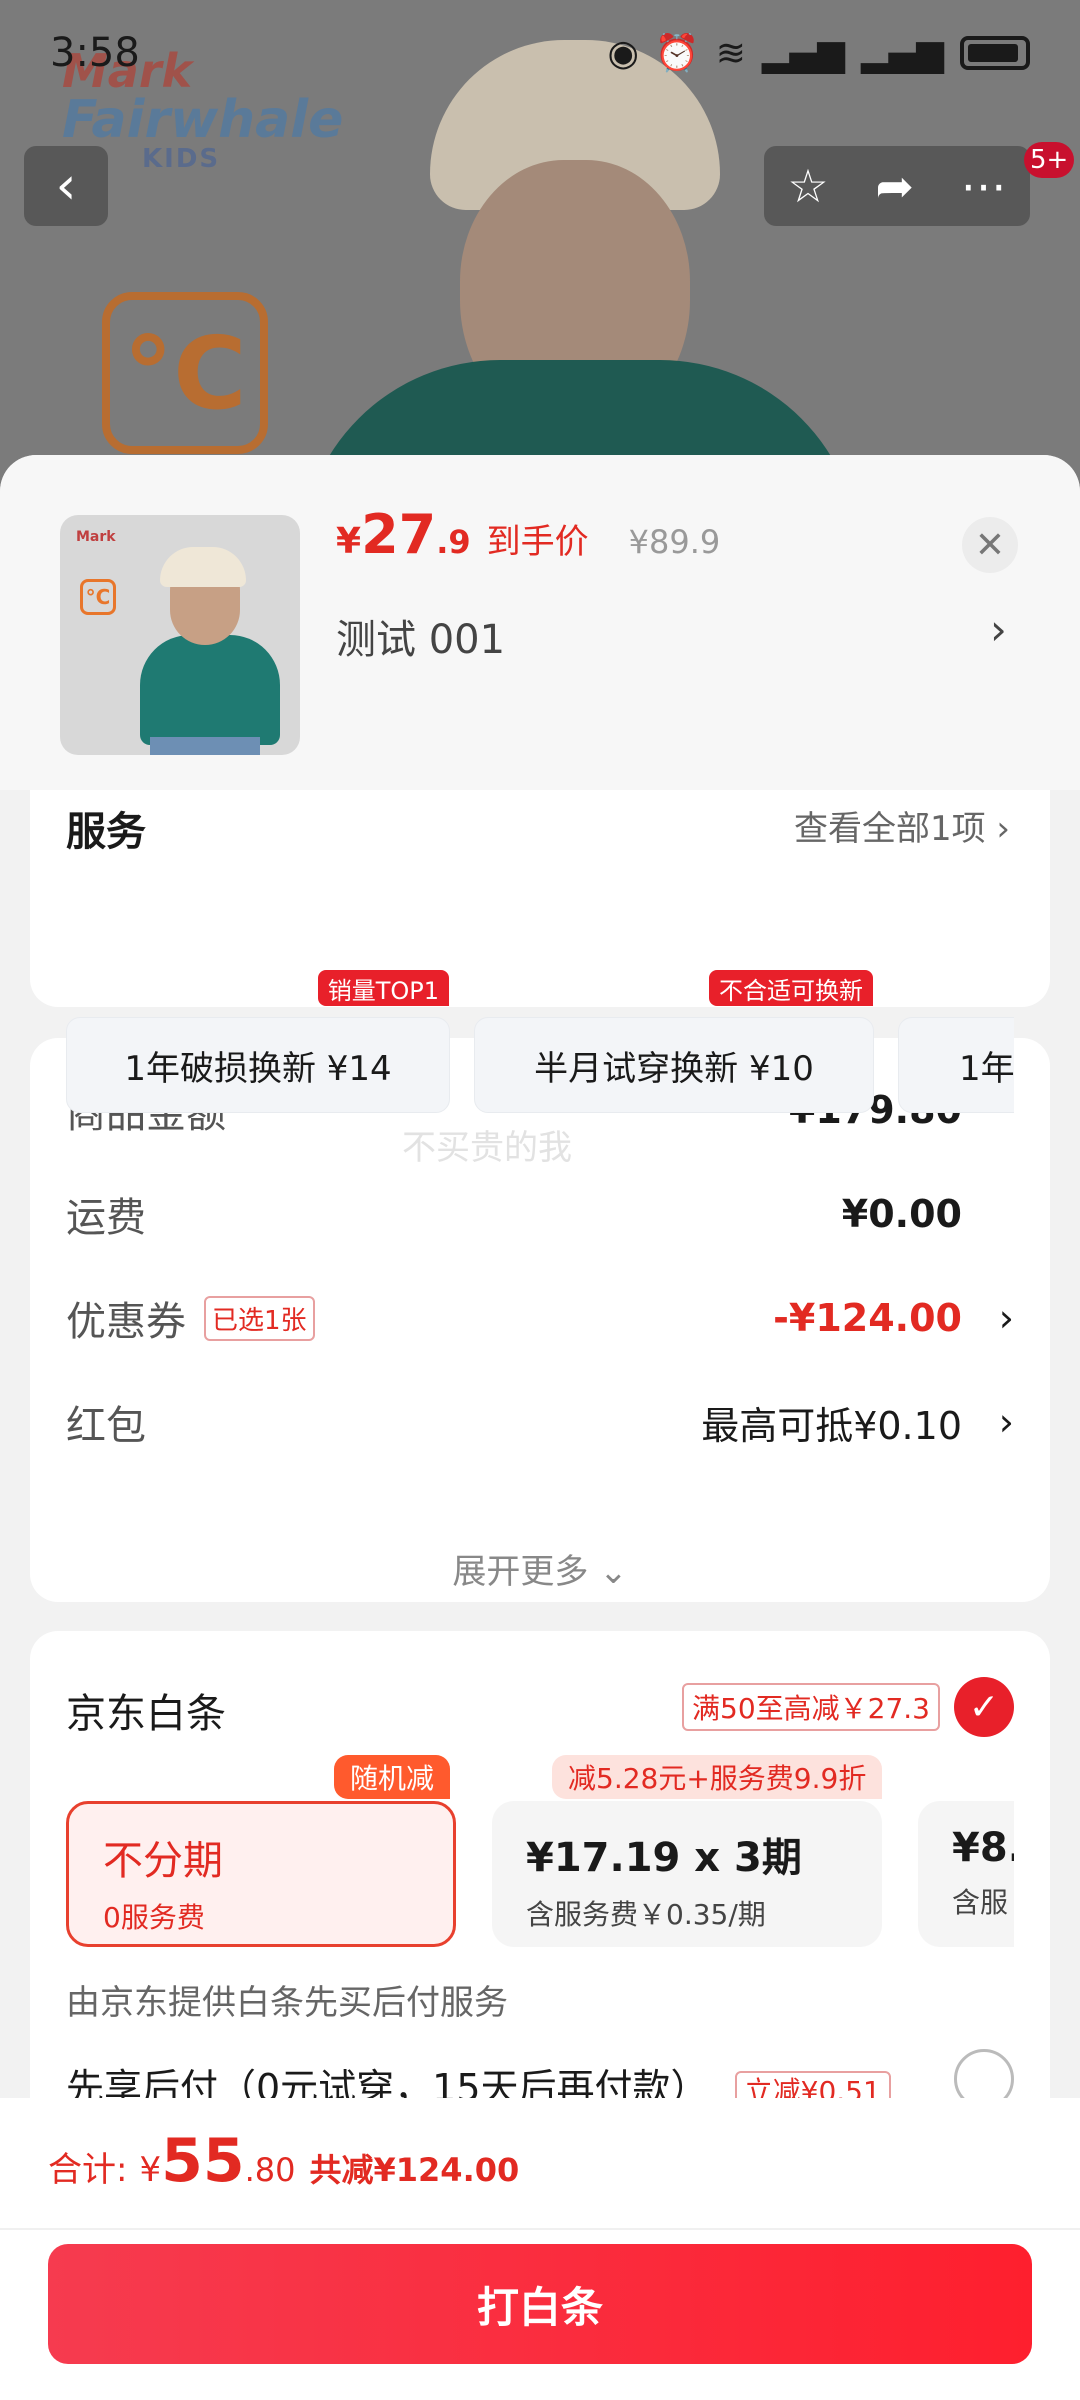 This screenshot has width=1080, height=2400. What do you see at coordinates (811, 1707) in the screenshot?
I see `baitiao-promo-tag: 满50至高减￥27.3` at bounding box center [811, 1707].